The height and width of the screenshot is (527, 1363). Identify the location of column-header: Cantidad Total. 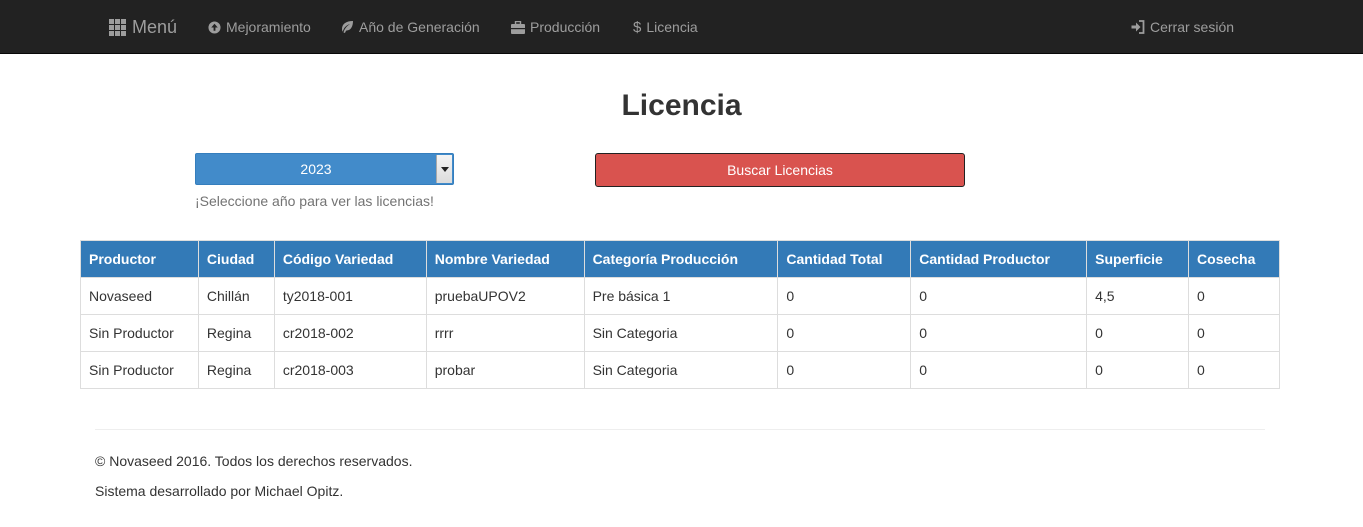
(844, 259).